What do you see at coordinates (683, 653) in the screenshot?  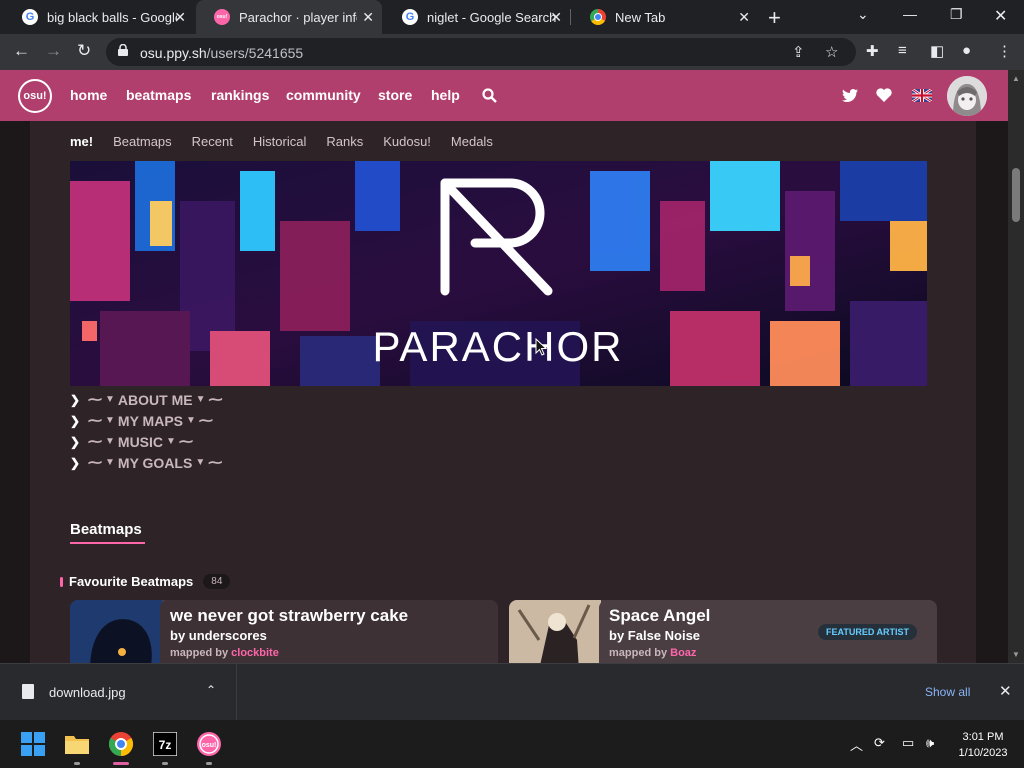 I see `mapper-link: Boaz` at bounding box center [683, 653].